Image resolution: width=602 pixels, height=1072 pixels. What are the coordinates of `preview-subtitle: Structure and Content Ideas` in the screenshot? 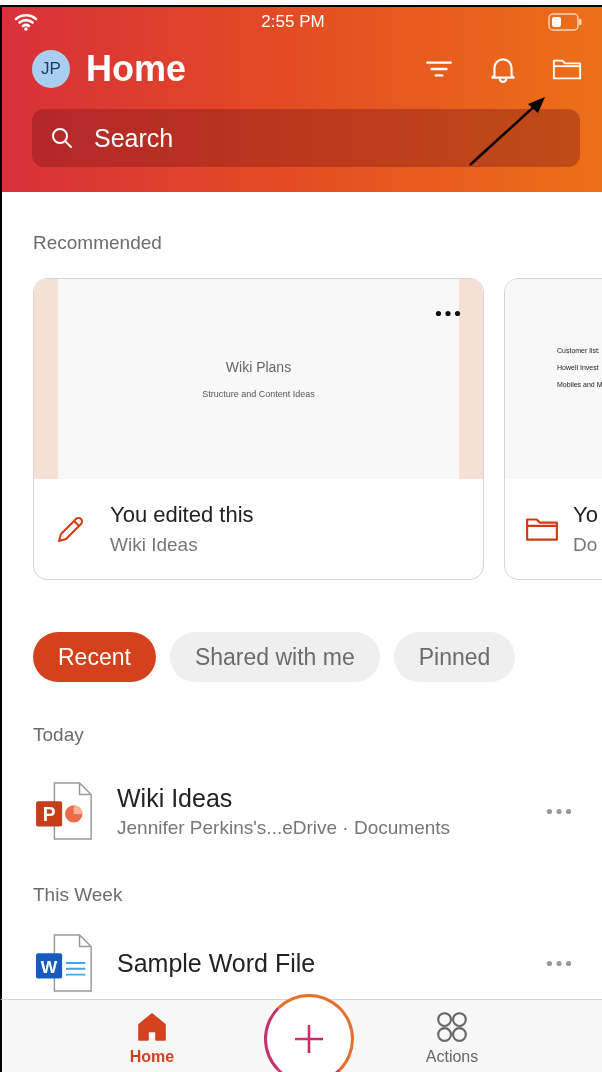 It's located at (258, 394).